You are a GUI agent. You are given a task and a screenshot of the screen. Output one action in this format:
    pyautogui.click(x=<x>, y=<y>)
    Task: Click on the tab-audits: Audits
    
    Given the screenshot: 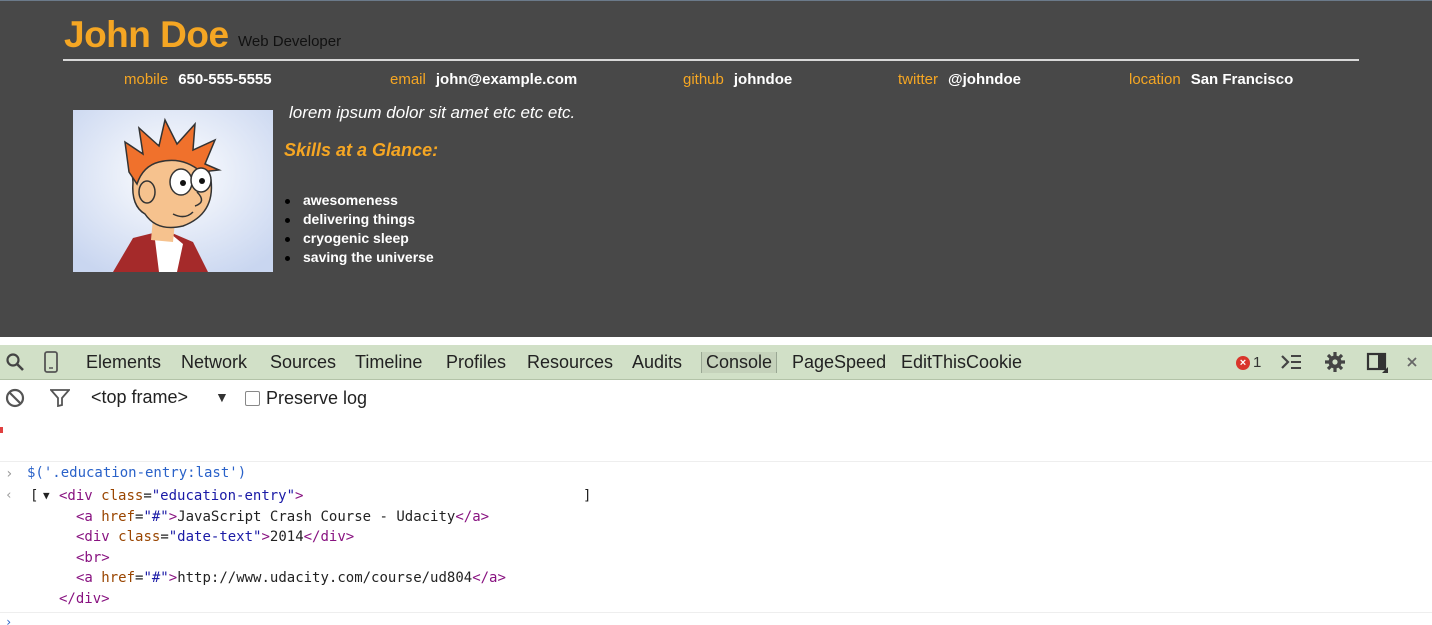 What is the action you would take?
    pyautogui.click(x=657, y=362)
    